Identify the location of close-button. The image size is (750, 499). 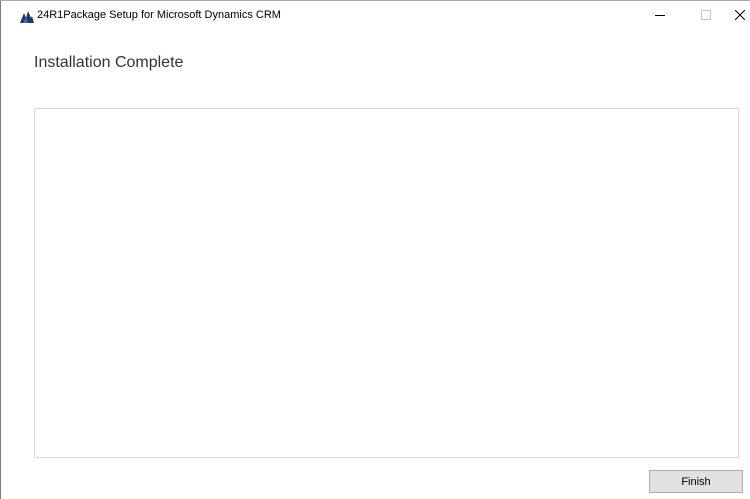
(733, 16).